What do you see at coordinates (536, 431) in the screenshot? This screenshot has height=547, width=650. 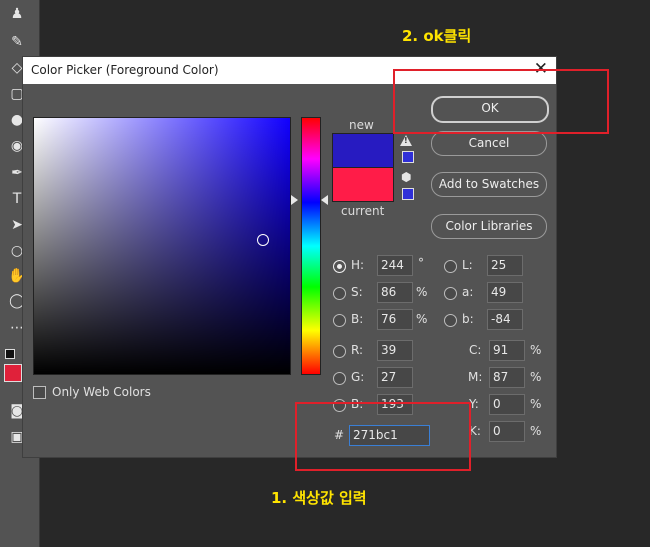 I see `k-unit: %` at bounding box center [536, 431].